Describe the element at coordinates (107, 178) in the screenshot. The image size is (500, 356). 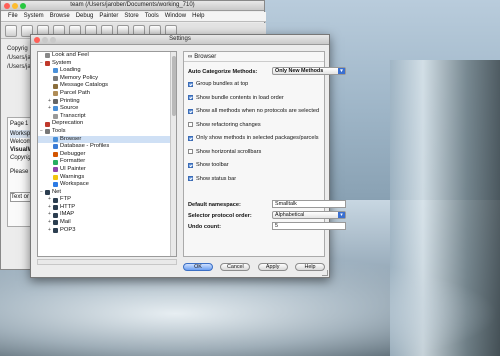
I see `tree-item-warnings: Warnings` at that location.